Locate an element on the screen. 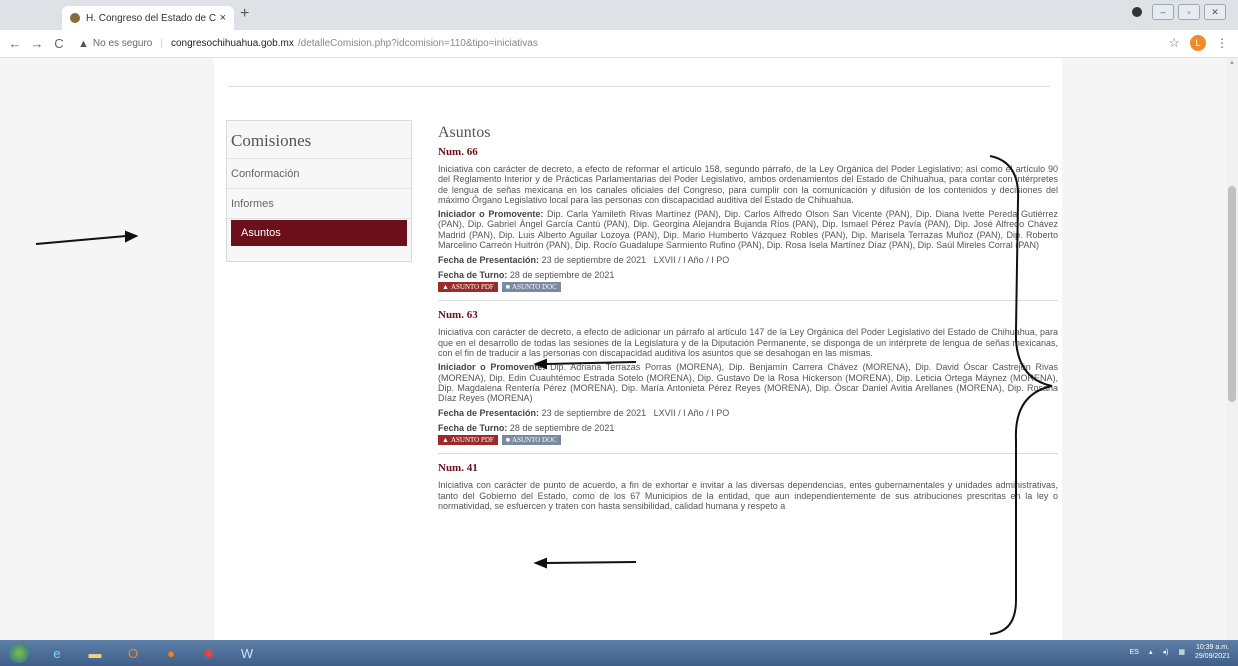 The width and height of the screenshot is (1238, 666). sidebar-item-informes: Informes is located at coordinates (319, 204).